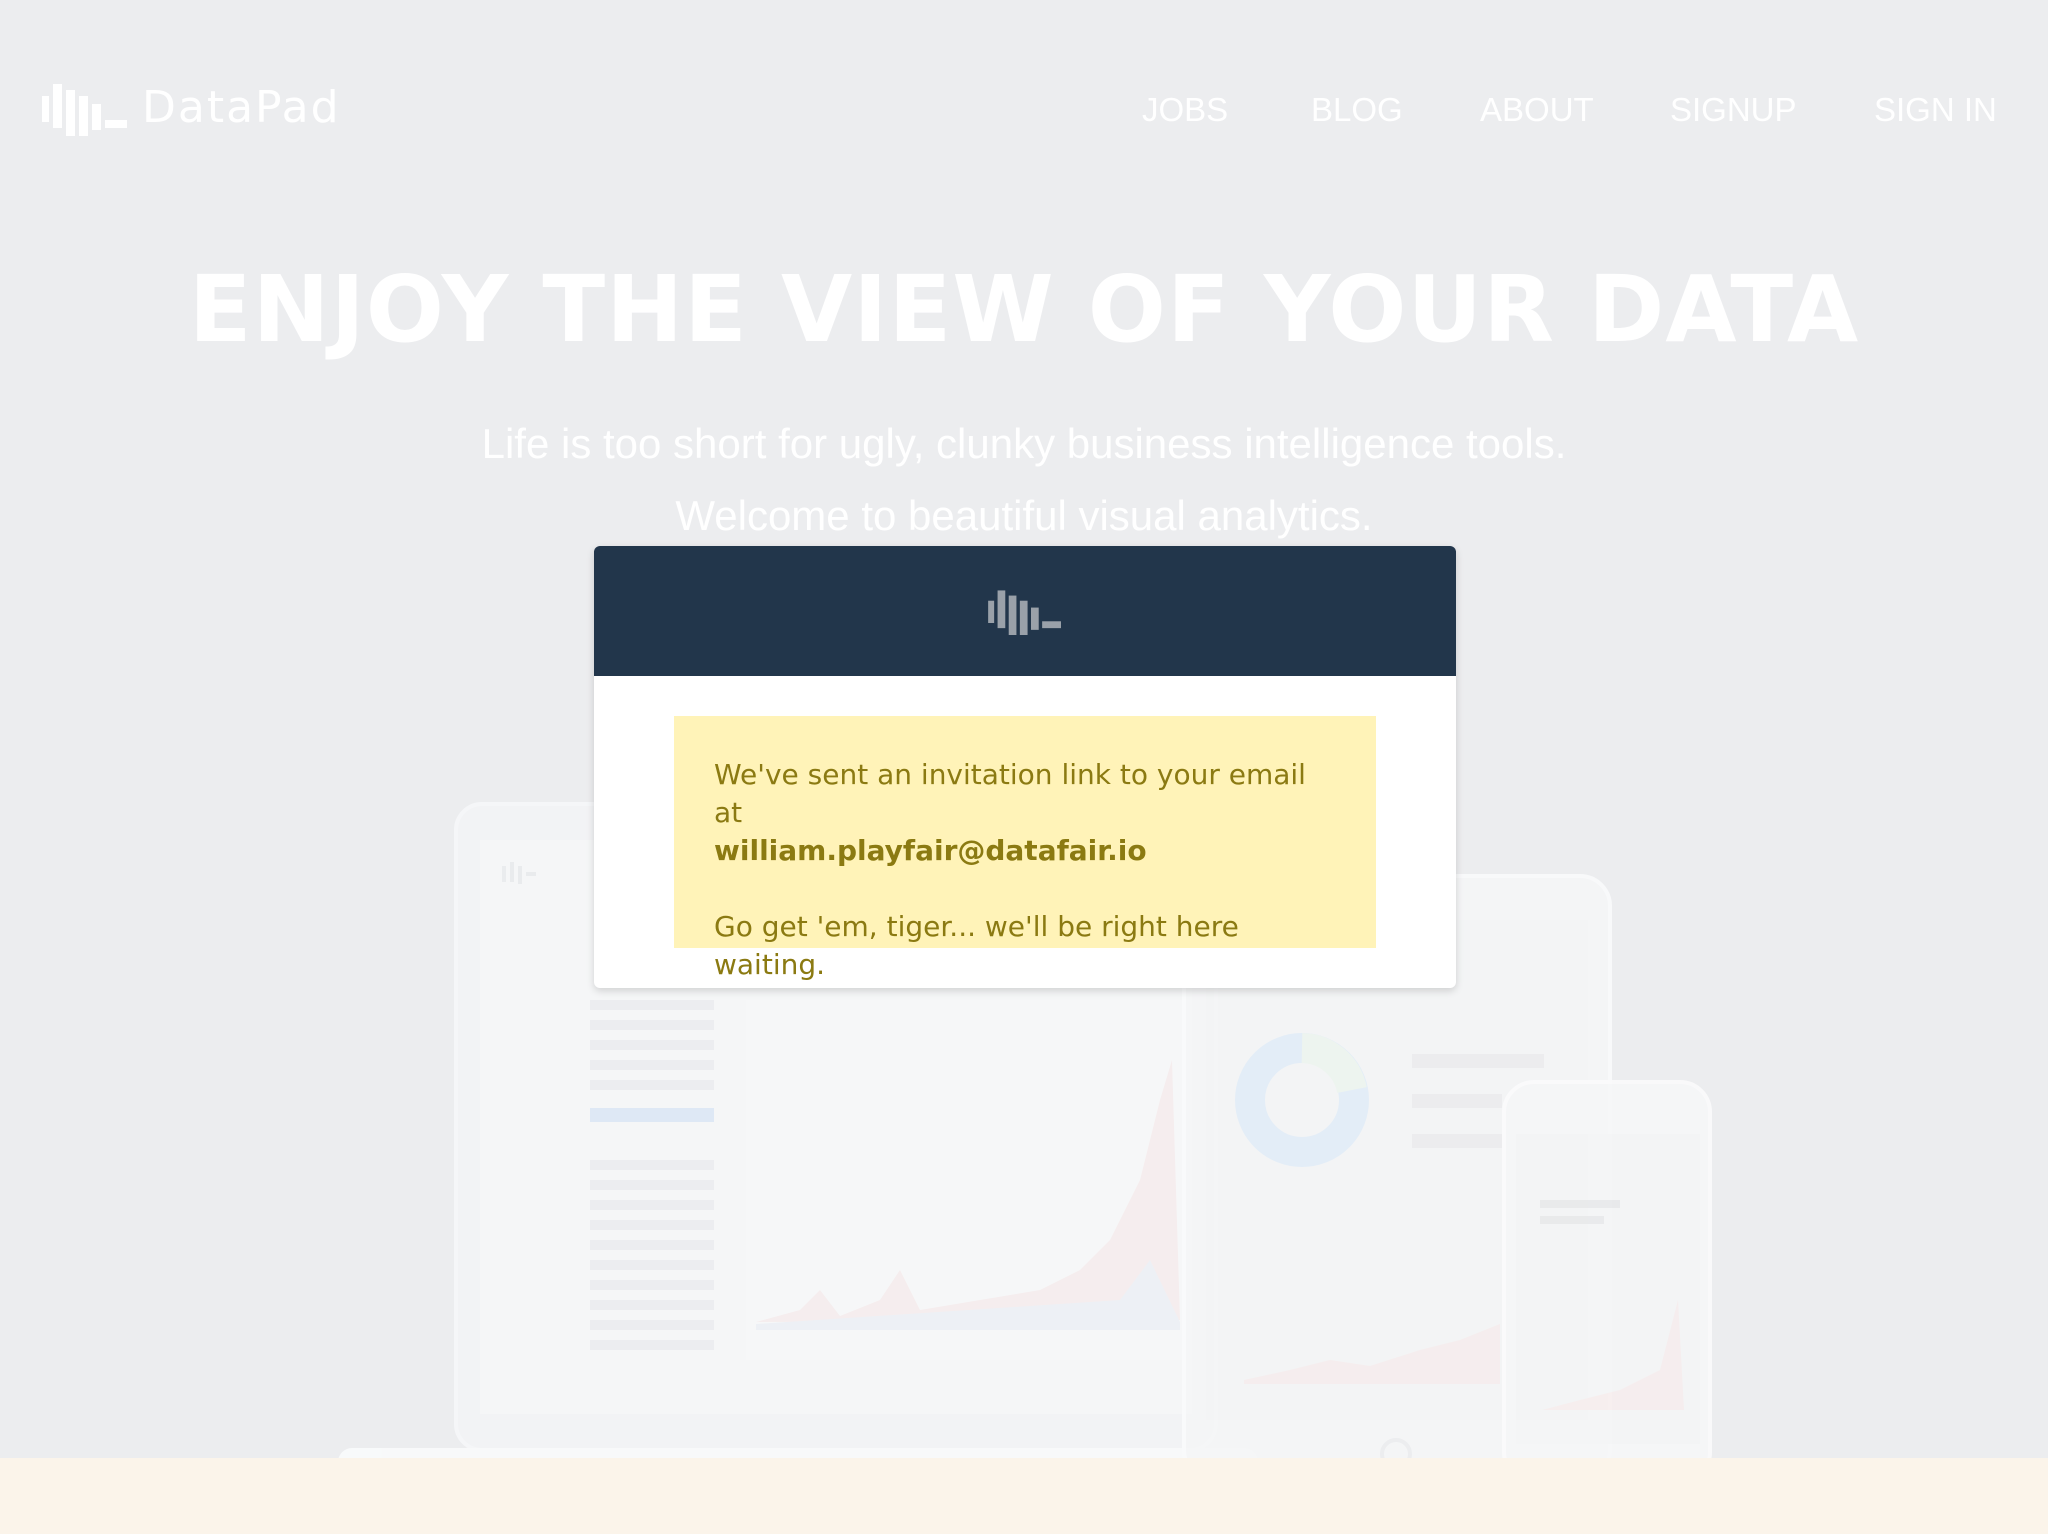 The width and height of the screenshot is (2048, 1534). What do you see at coordinates (1024, 309) in the screenshot?
I see `hero-title: ENJOY THE VIEW OF YOUR DATA` at bounding box center [1024, 309].